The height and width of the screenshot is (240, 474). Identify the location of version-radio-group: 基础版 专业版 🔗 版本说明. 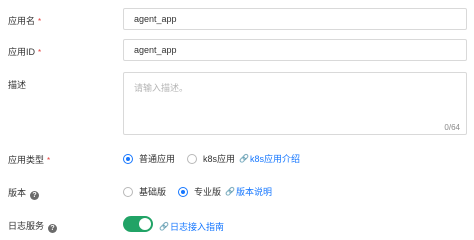
(197, 191).